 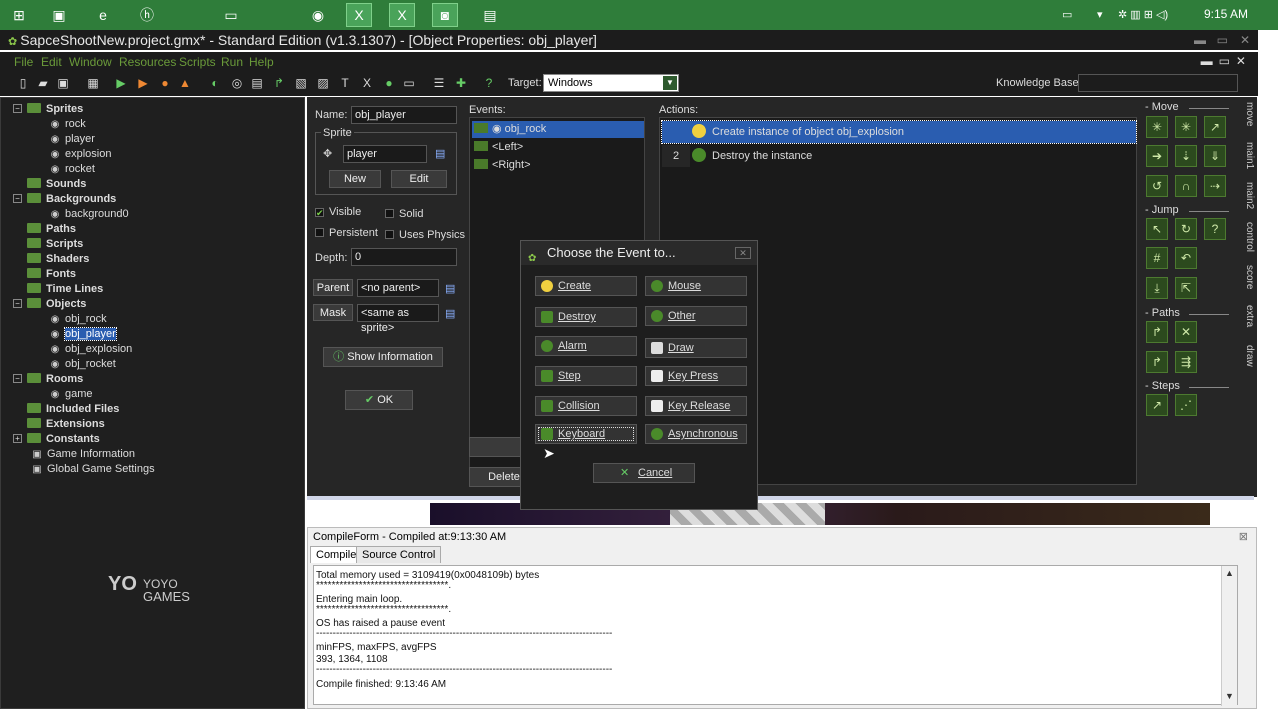 What do you see at coordinates (237, 83) in the screenshot?
I see `sound-icon: ◎` at bounding box center [237, 83].